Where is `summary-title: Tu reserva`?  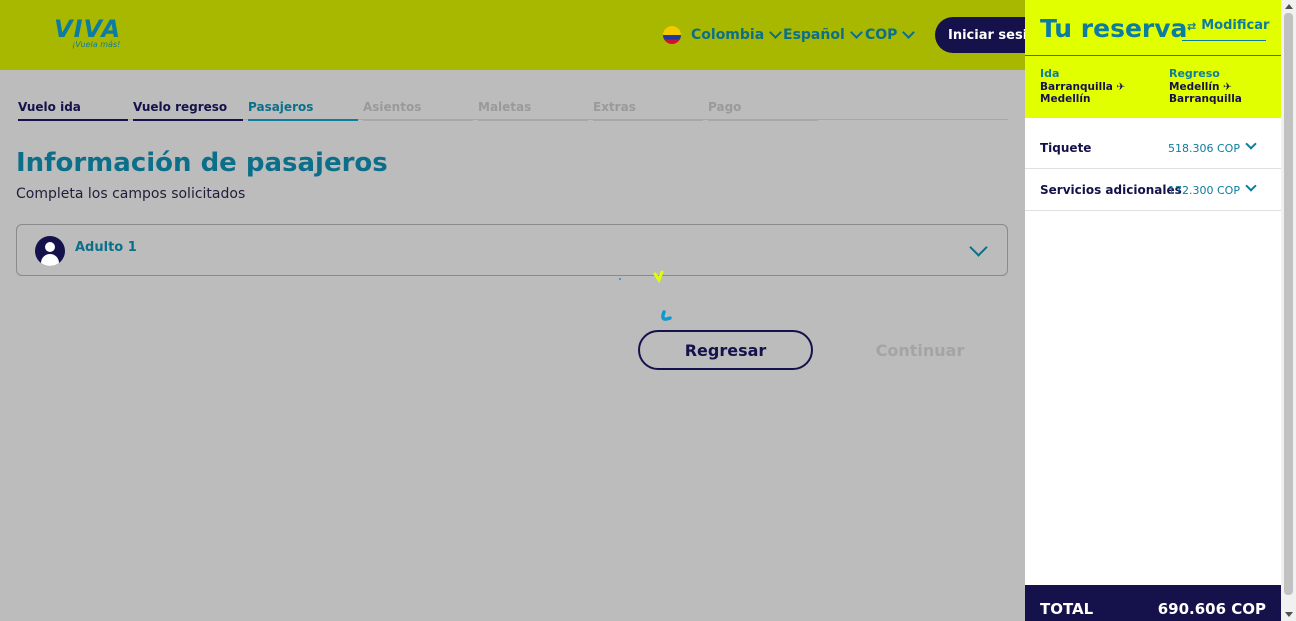
summary-title: Tu reserva is located at coordinates (1114, 28).